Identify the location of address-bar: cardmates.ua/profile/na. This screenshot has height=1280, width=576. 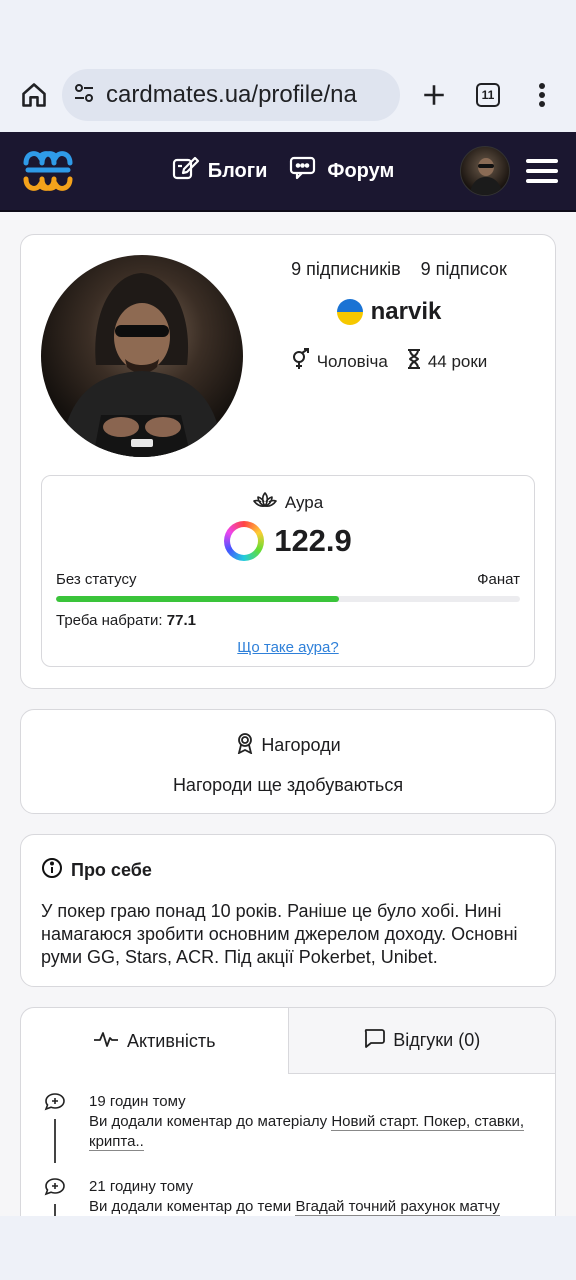
(231, 95).